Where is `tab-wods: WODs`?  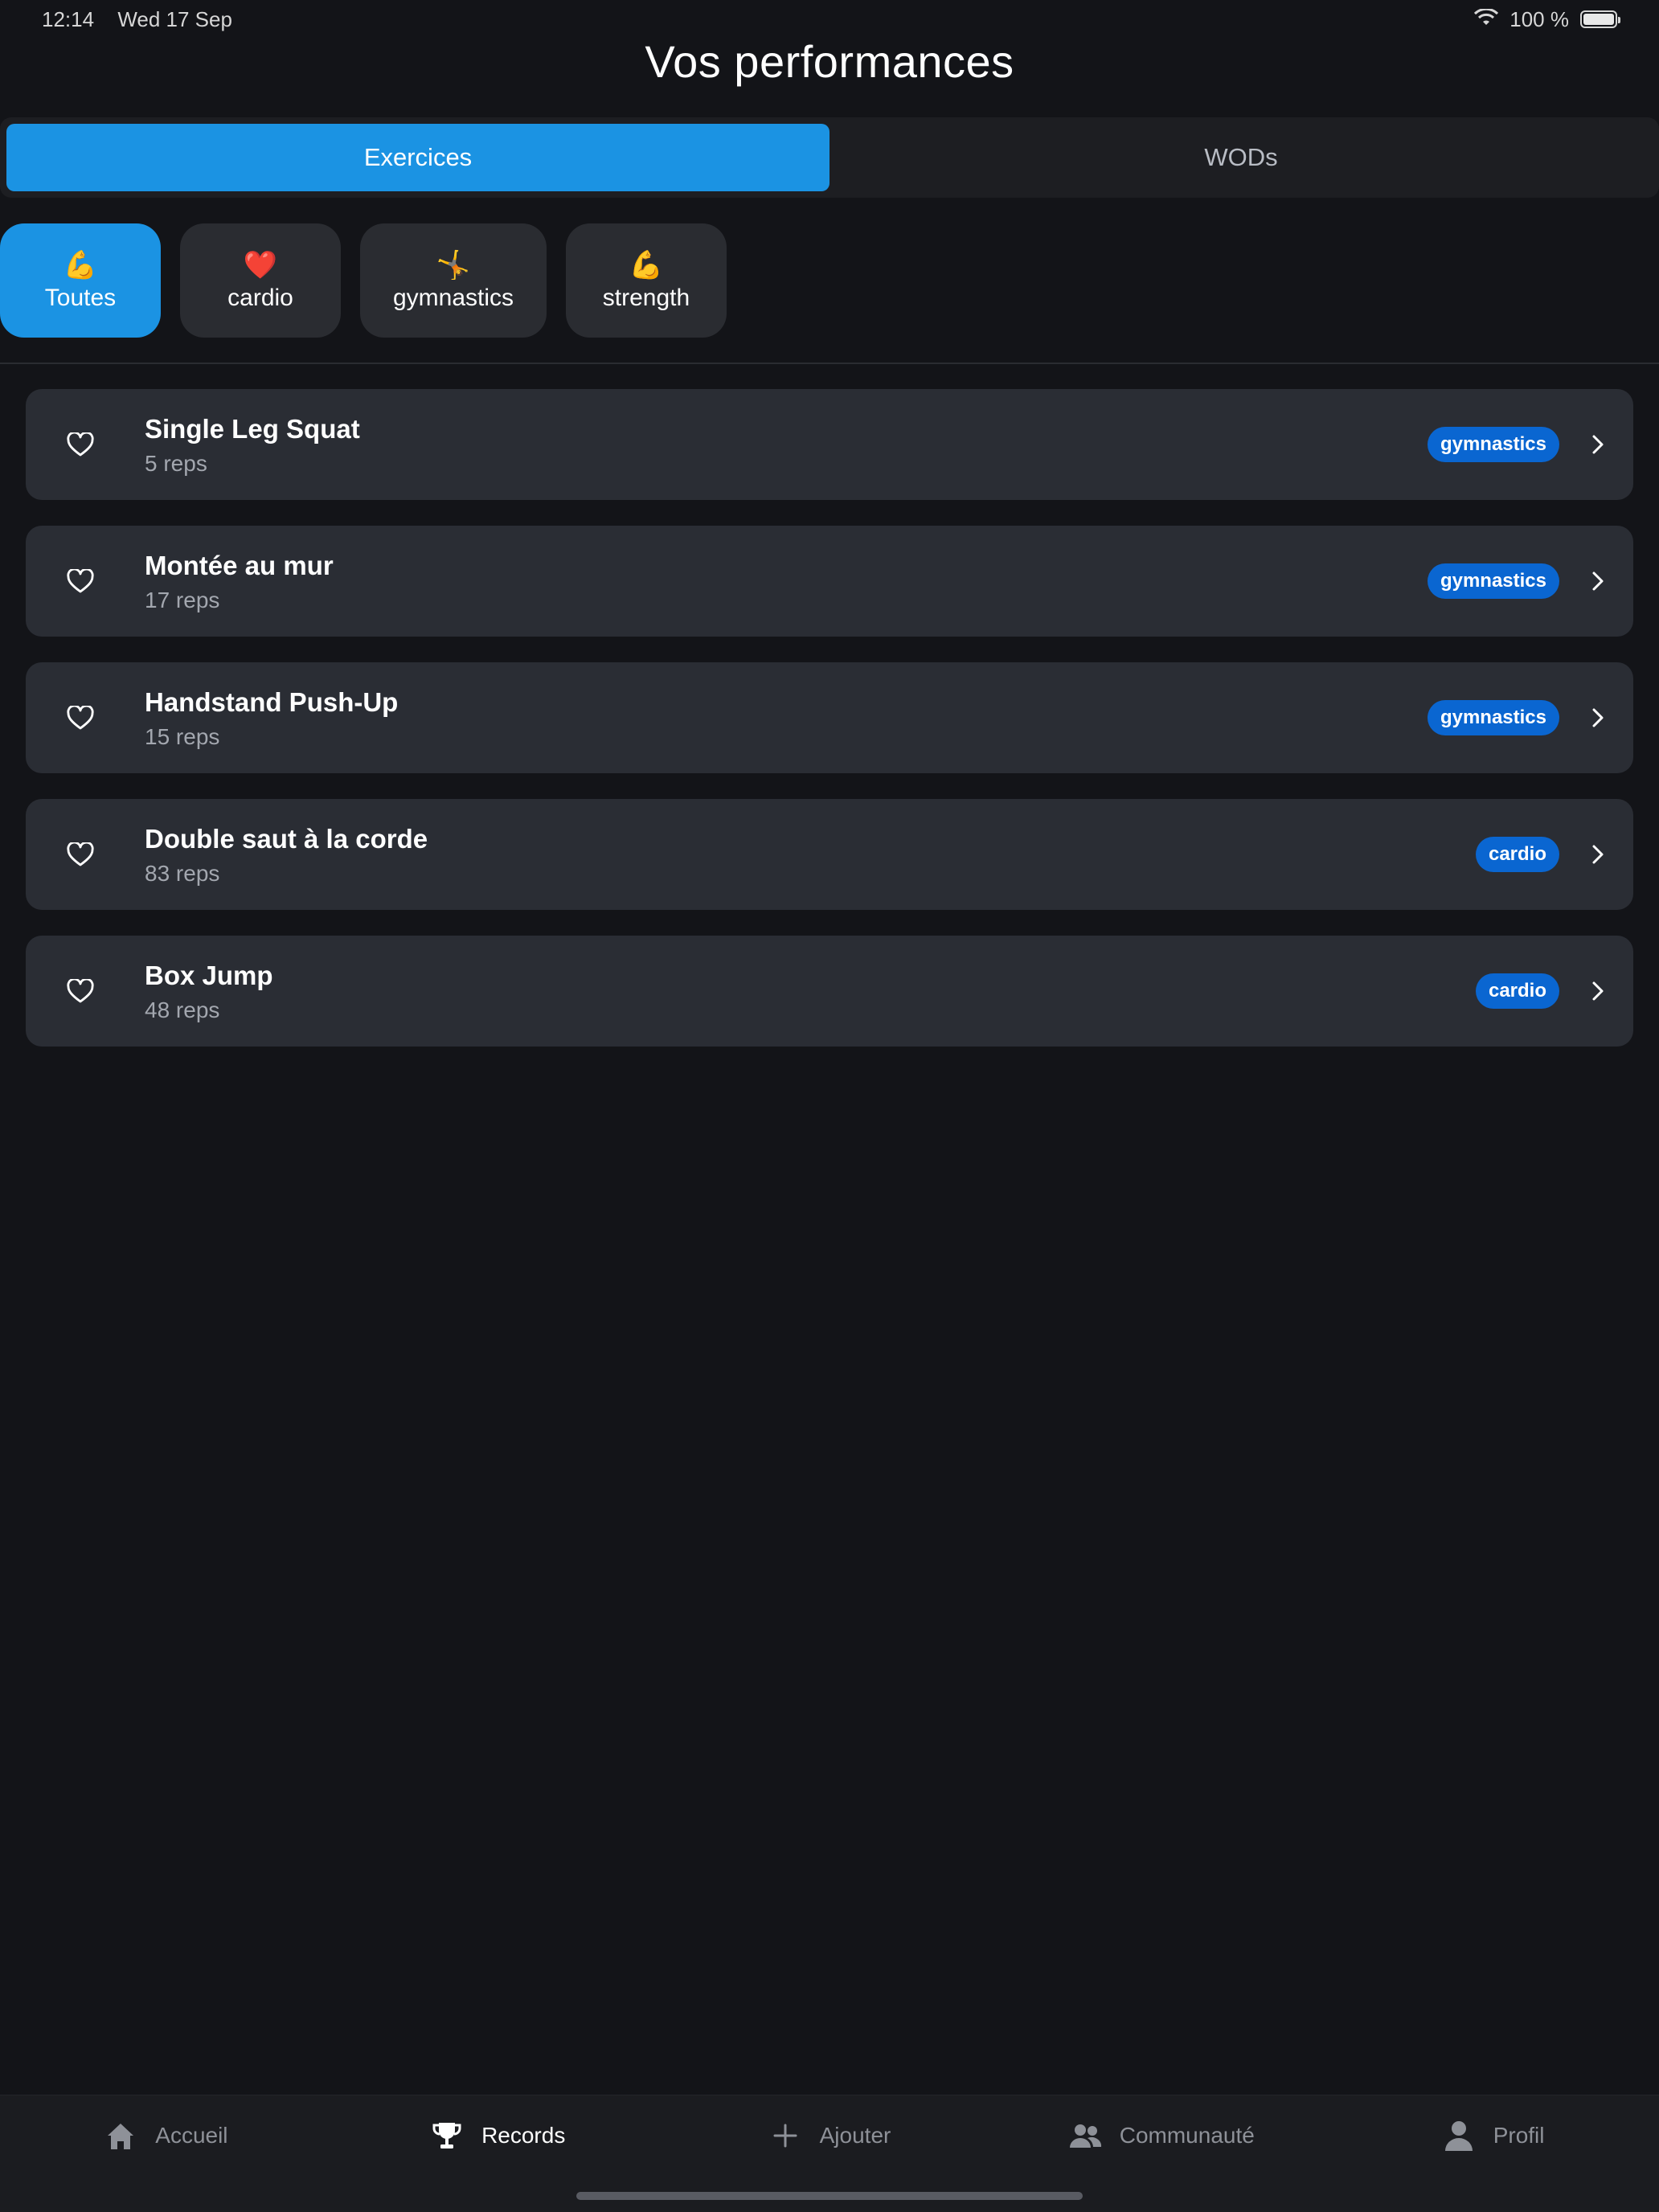
tab-wods: WODs is located at coordinates (1241, 157).